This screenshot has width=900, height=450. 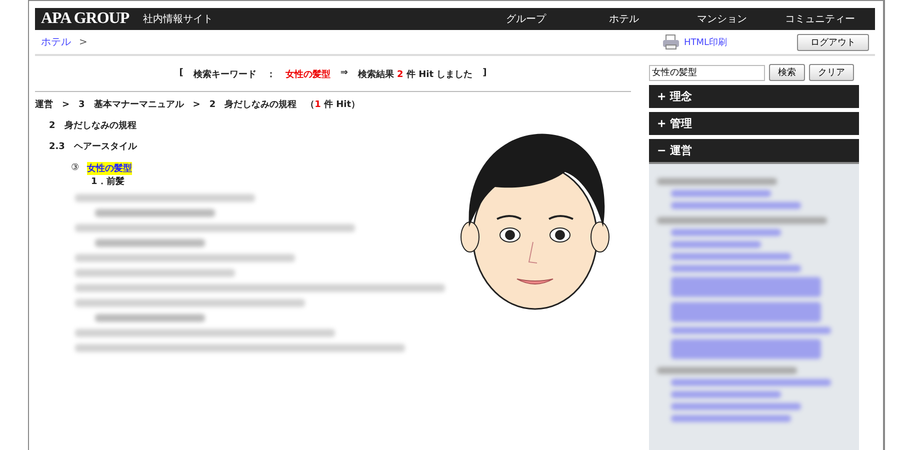 What do you see at coordinates (56, 42) in the screenshot?
I see `breadcrumb-link: ホテル` at bounding box center [56, 42].